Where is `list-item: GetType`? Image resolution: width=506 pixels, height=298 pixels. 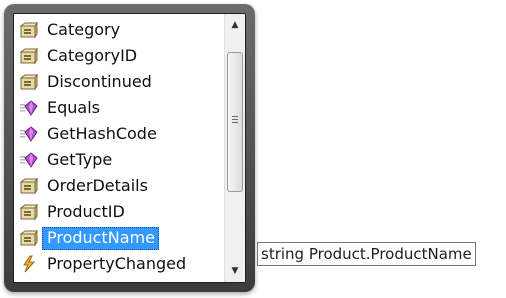
list-item: GetType is located at coordinates (66, 160).